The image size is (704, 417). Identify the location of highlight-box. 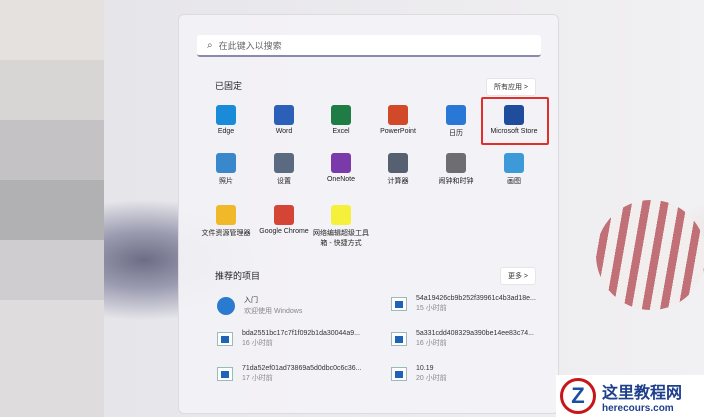
(515, 121).